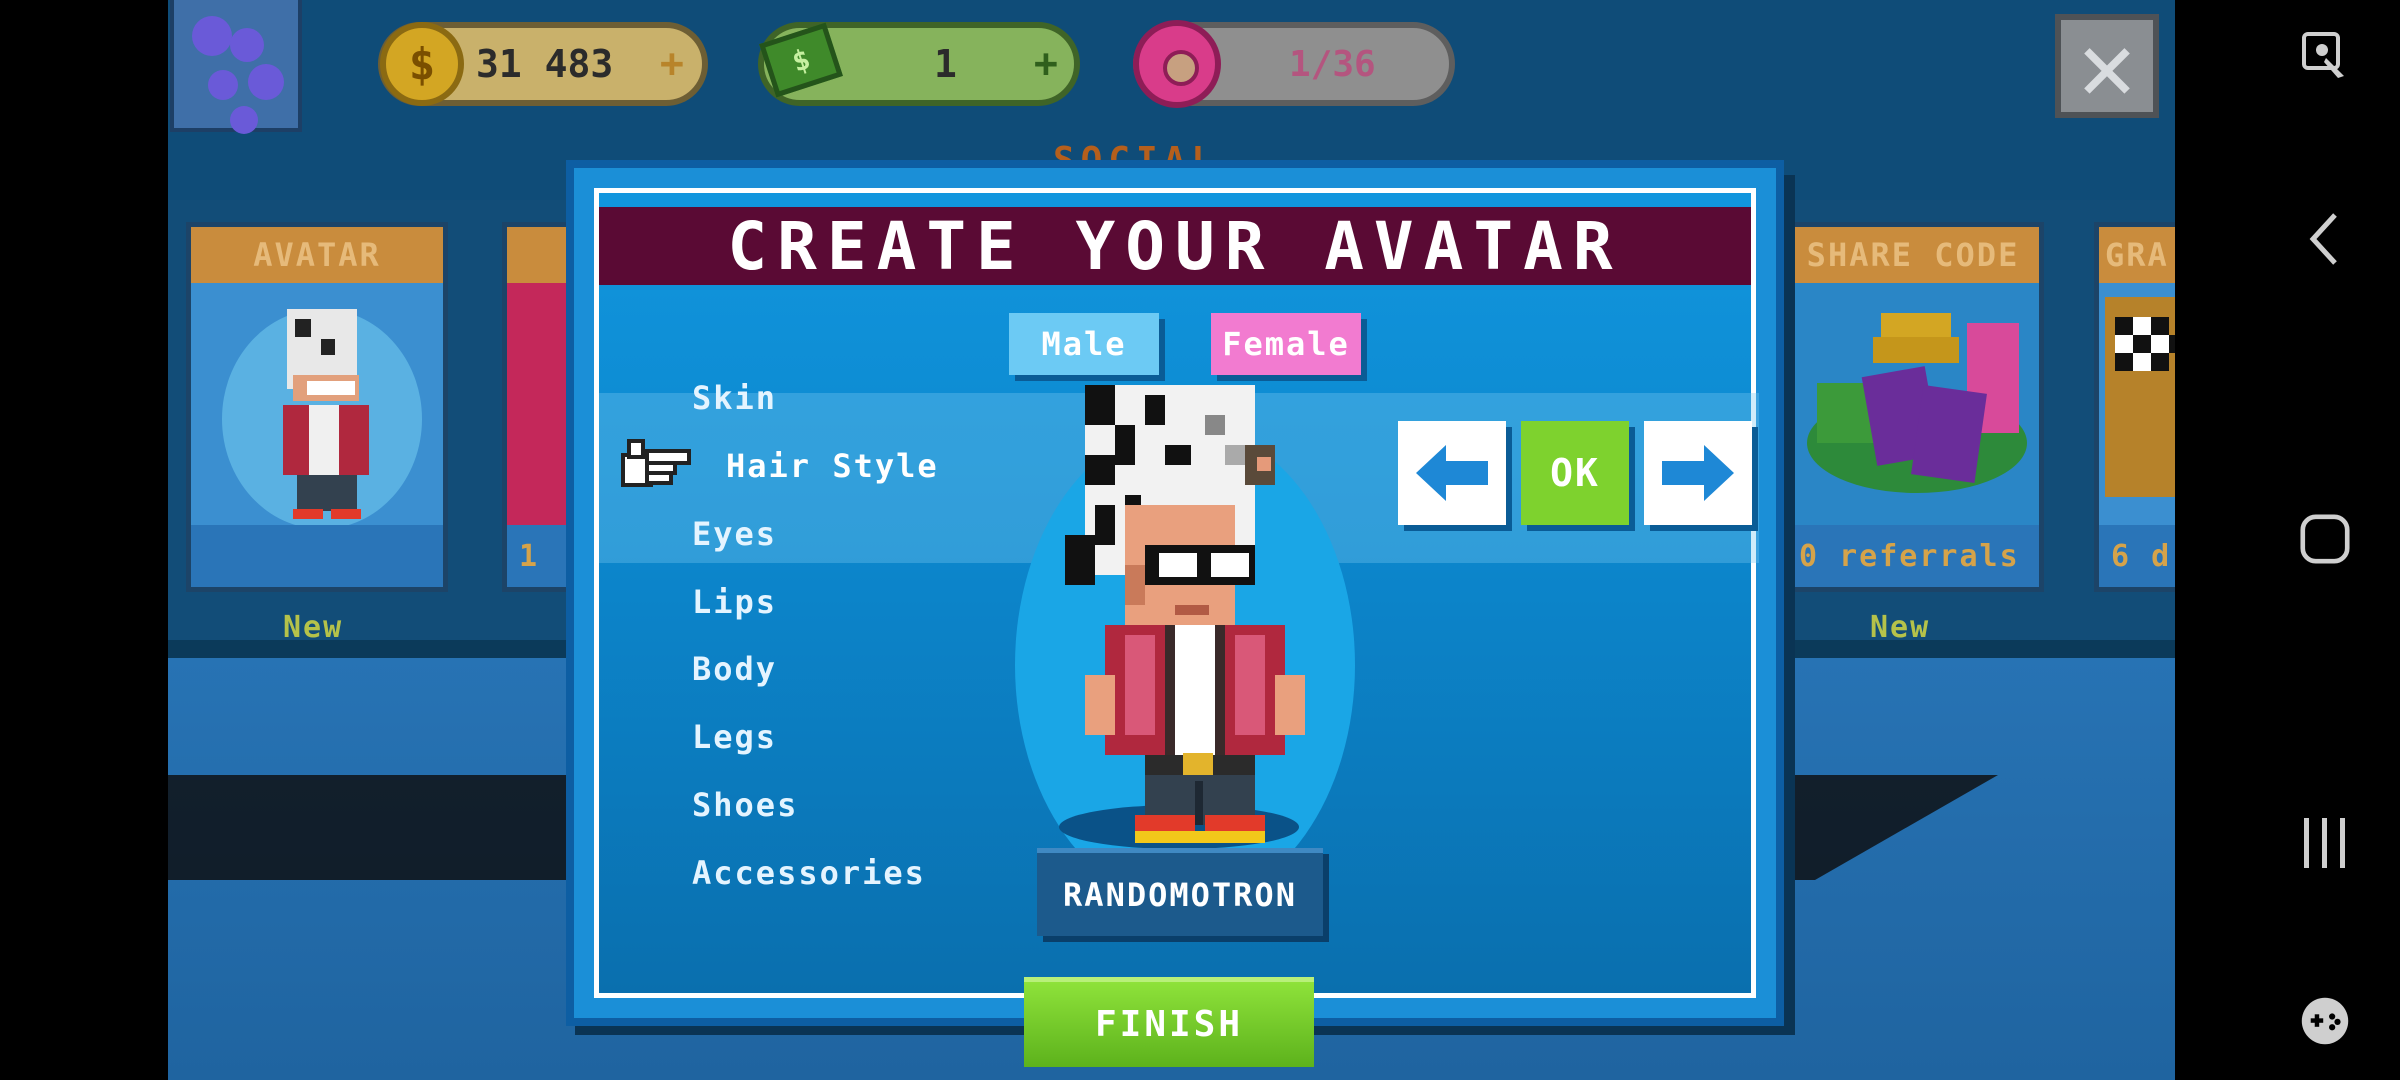  Describe the element at coordinates (317, 255) in the screenshot. I see `card-title: AVATAR` at that location.